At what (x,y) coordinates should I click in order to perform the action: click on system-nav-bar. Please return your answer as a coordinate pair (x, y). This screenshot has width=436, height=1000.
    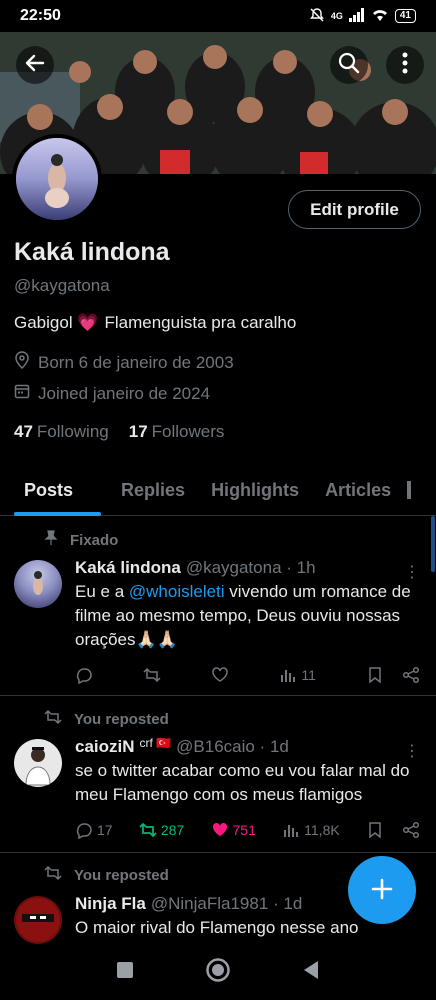
    Looking at the image, I should click on (218, 972).